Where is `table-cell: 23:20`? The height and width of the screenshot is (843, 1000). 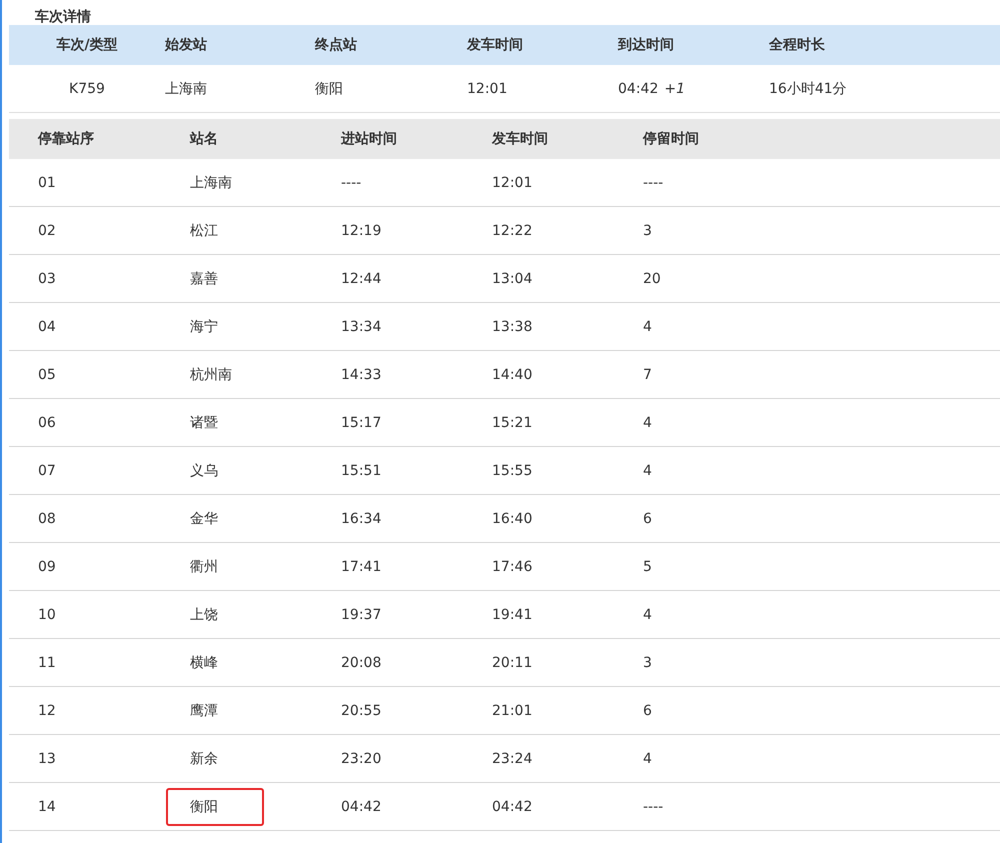
table-cell: 23:20 is located at coordinates (361, 758).